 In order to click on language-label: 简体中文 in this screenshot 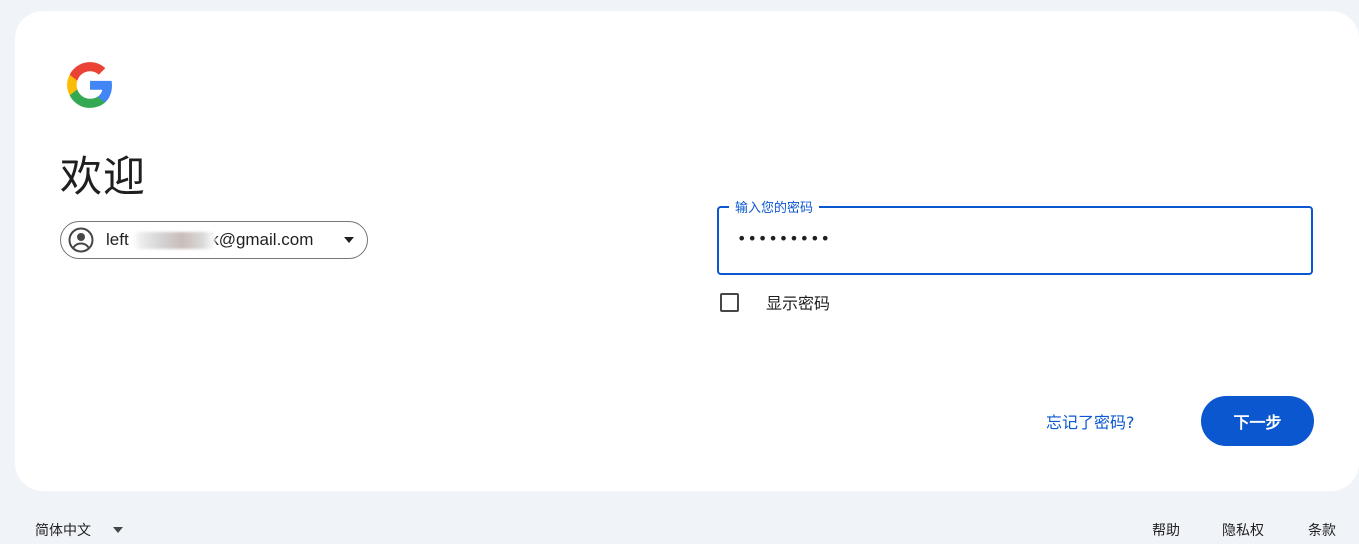, I will do `click(63, 531)`.